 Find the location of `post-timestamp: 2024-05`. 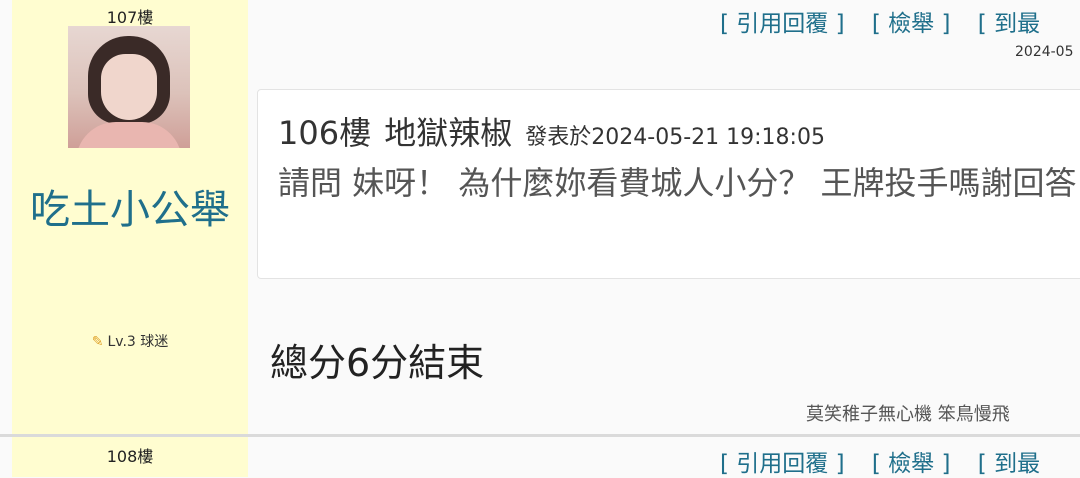

post-timestamp: 2024-05 is located at coordinates (1044, 52).